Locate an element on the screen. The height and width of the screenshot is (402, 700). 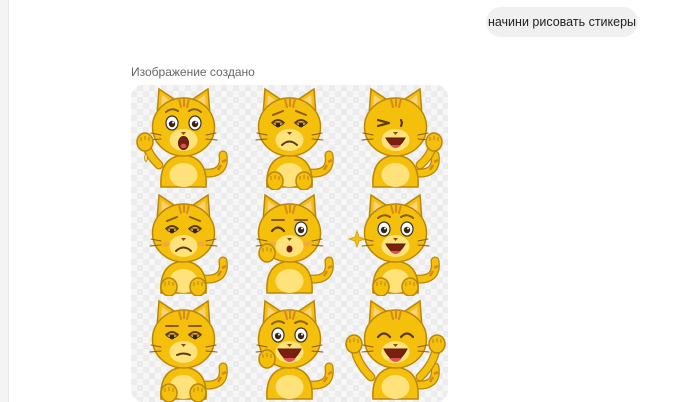
cat-sticker-amazed-sparkle is located at coordinates (395, 243).